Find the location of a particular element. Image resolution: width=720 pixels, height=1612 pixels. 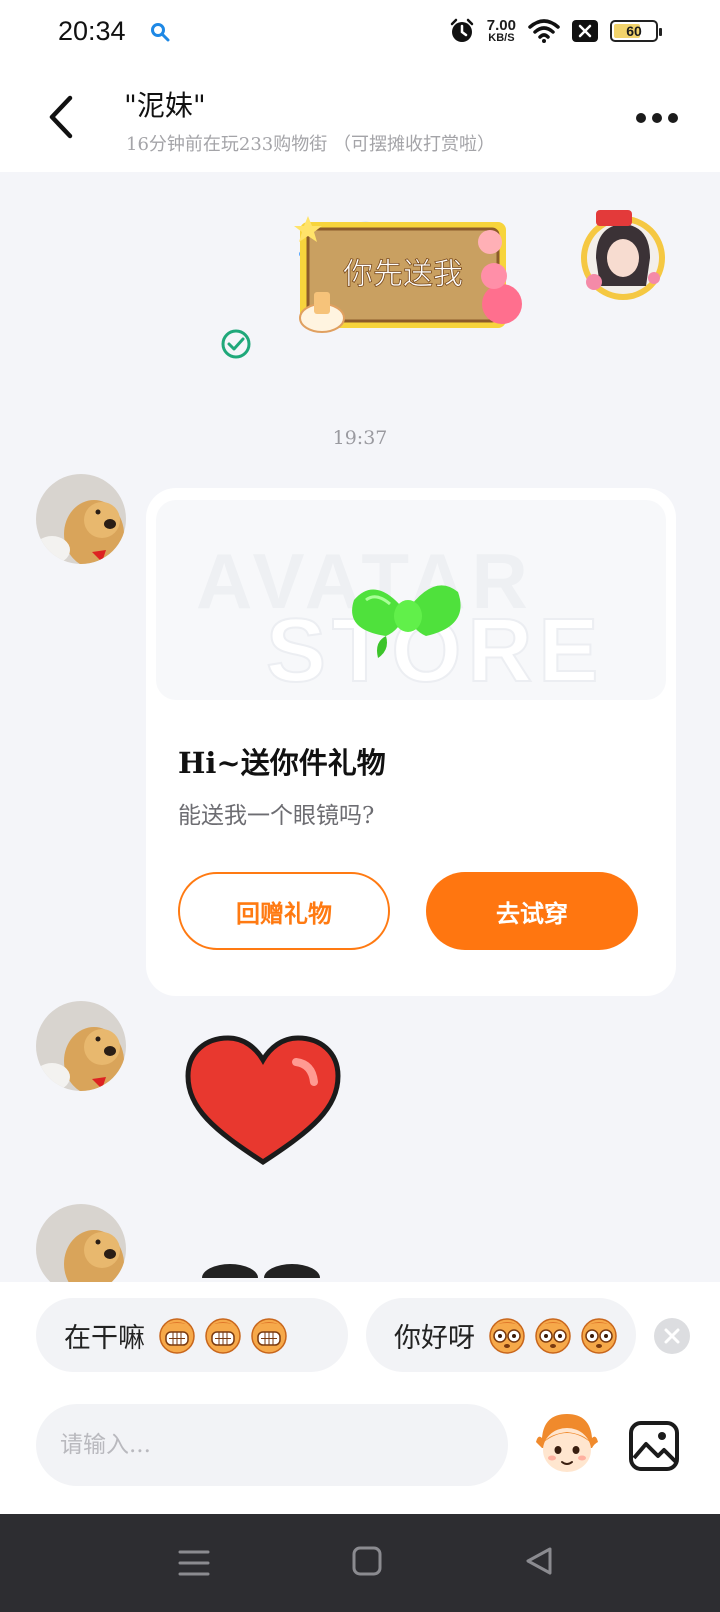

sticker-picker-icon is located at coordinates (567, 1443).